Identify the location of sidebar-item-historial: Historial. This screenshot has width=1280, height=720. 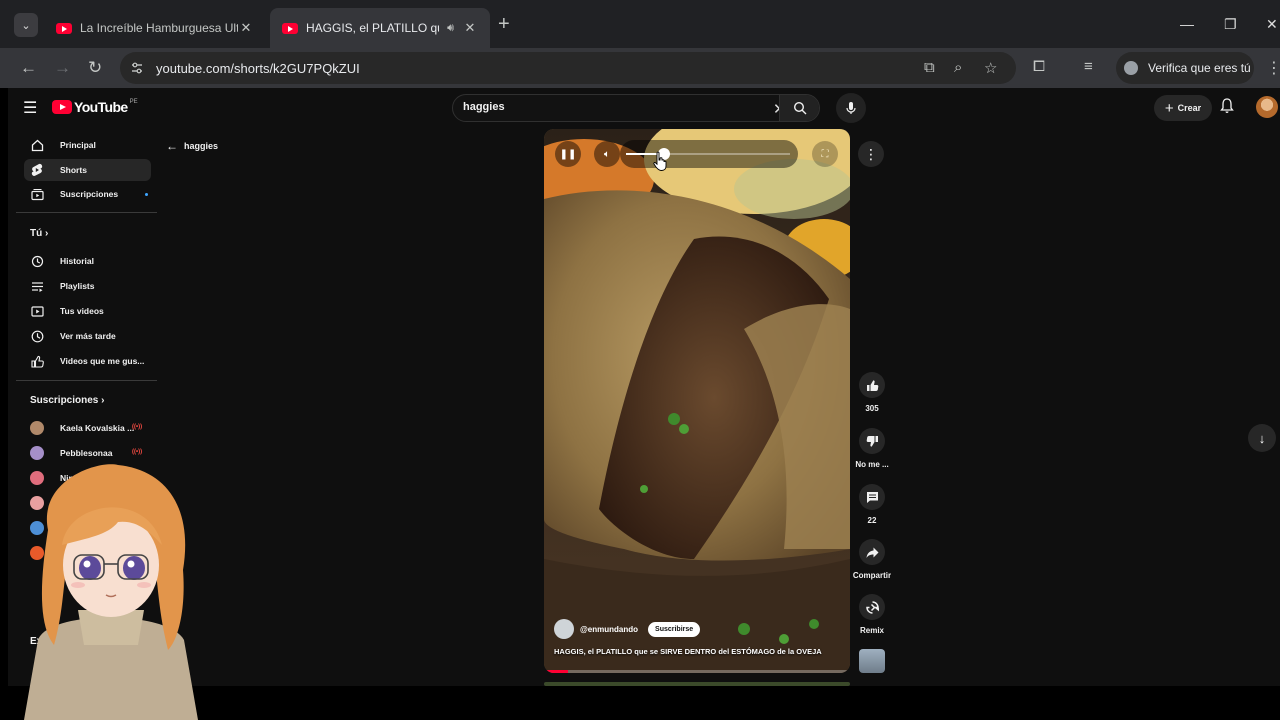
(87, 261).